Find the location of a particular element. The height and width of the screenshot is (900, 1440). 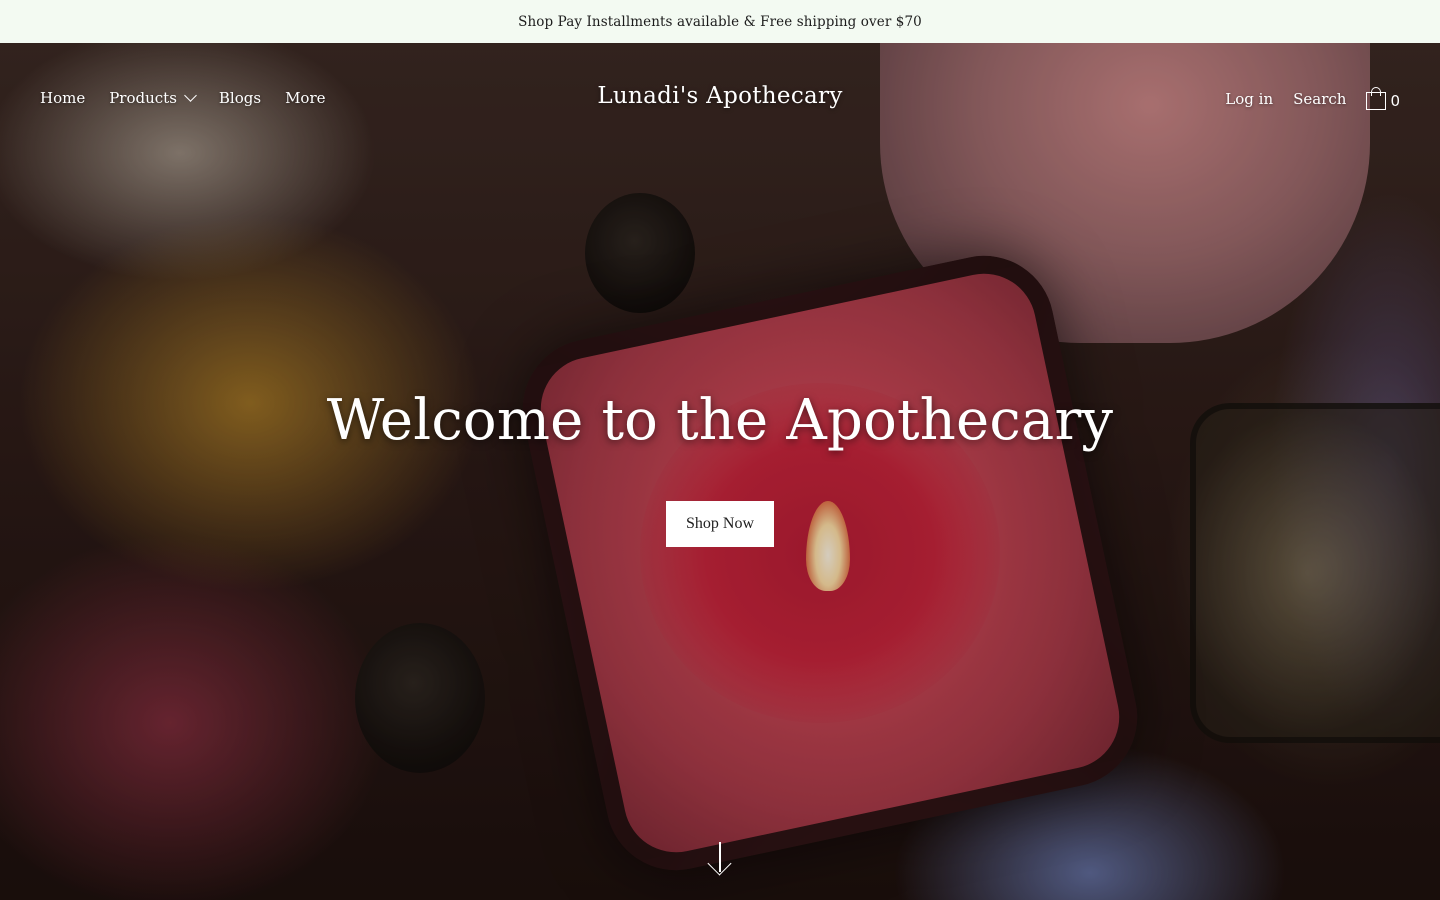

shopping-bag-icon is located at coordinates (1376, 98).